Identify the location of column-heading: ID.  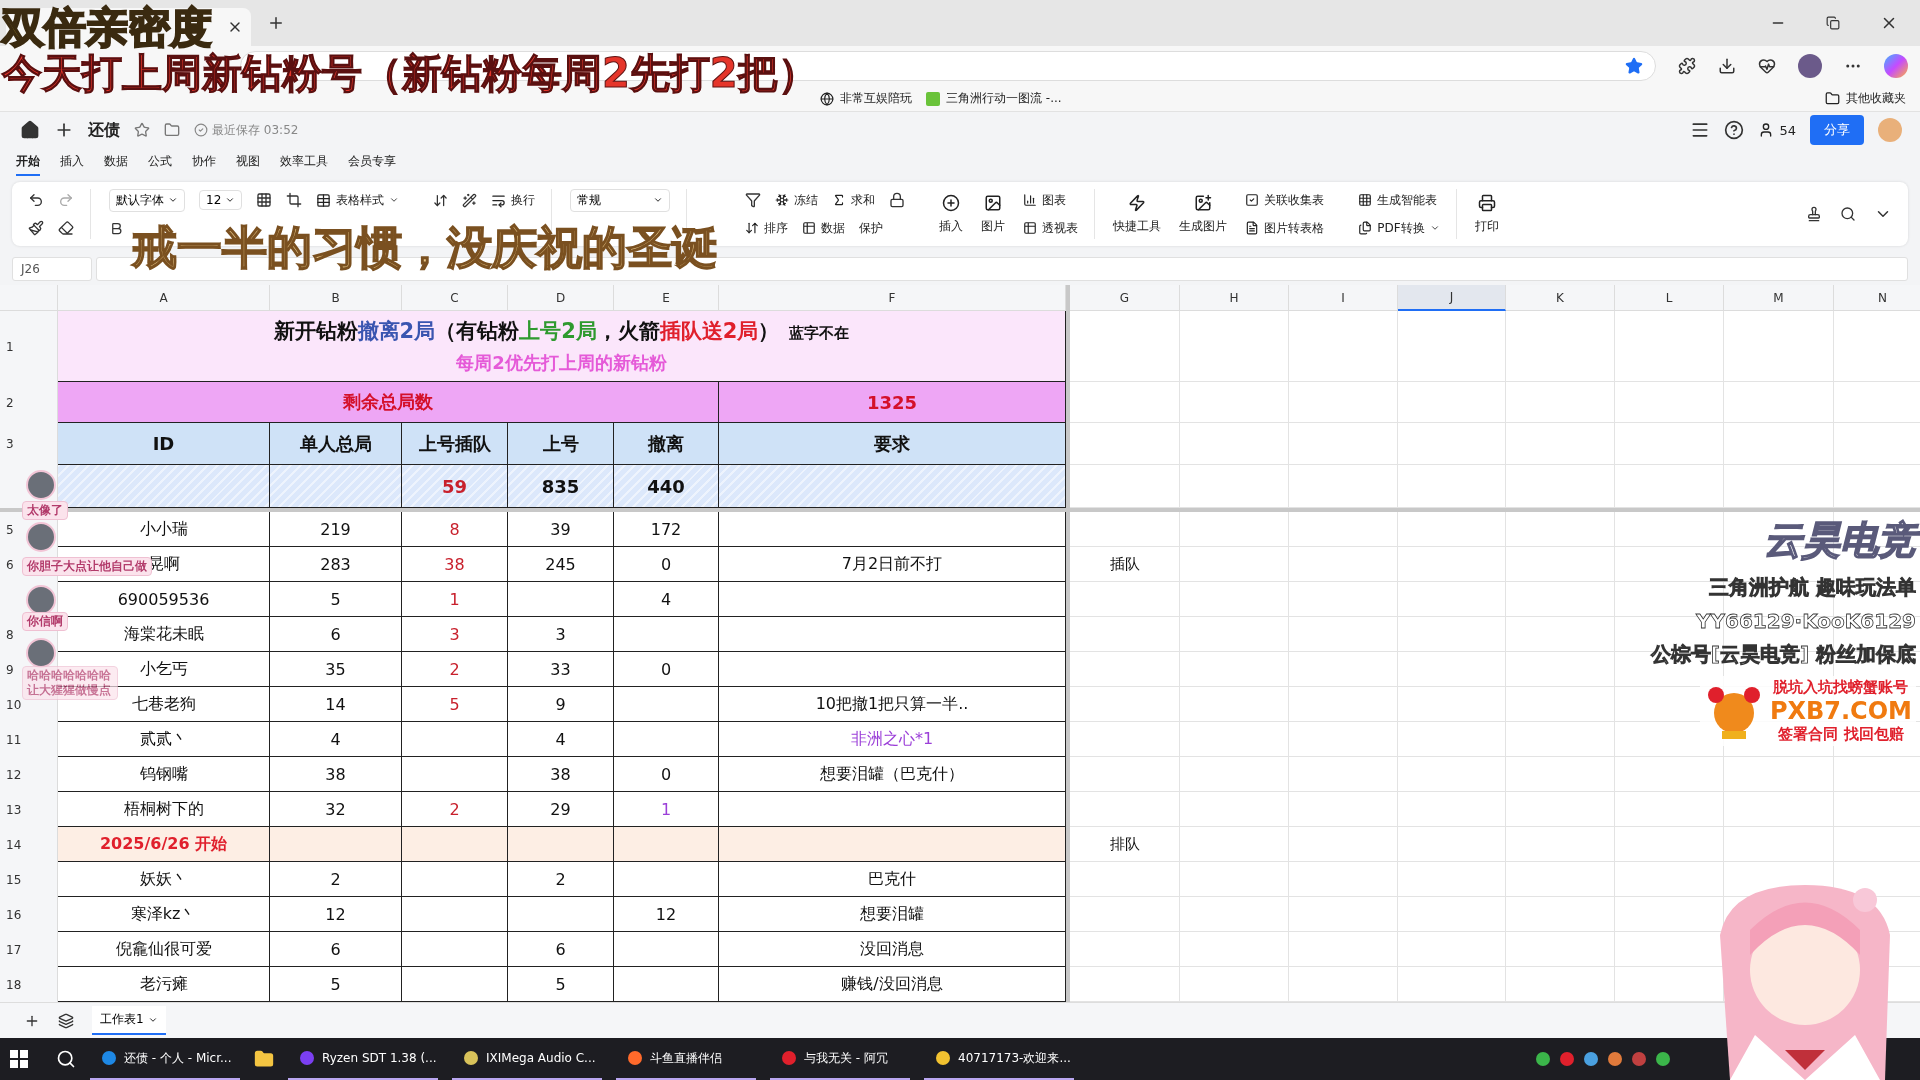
(164, 444).